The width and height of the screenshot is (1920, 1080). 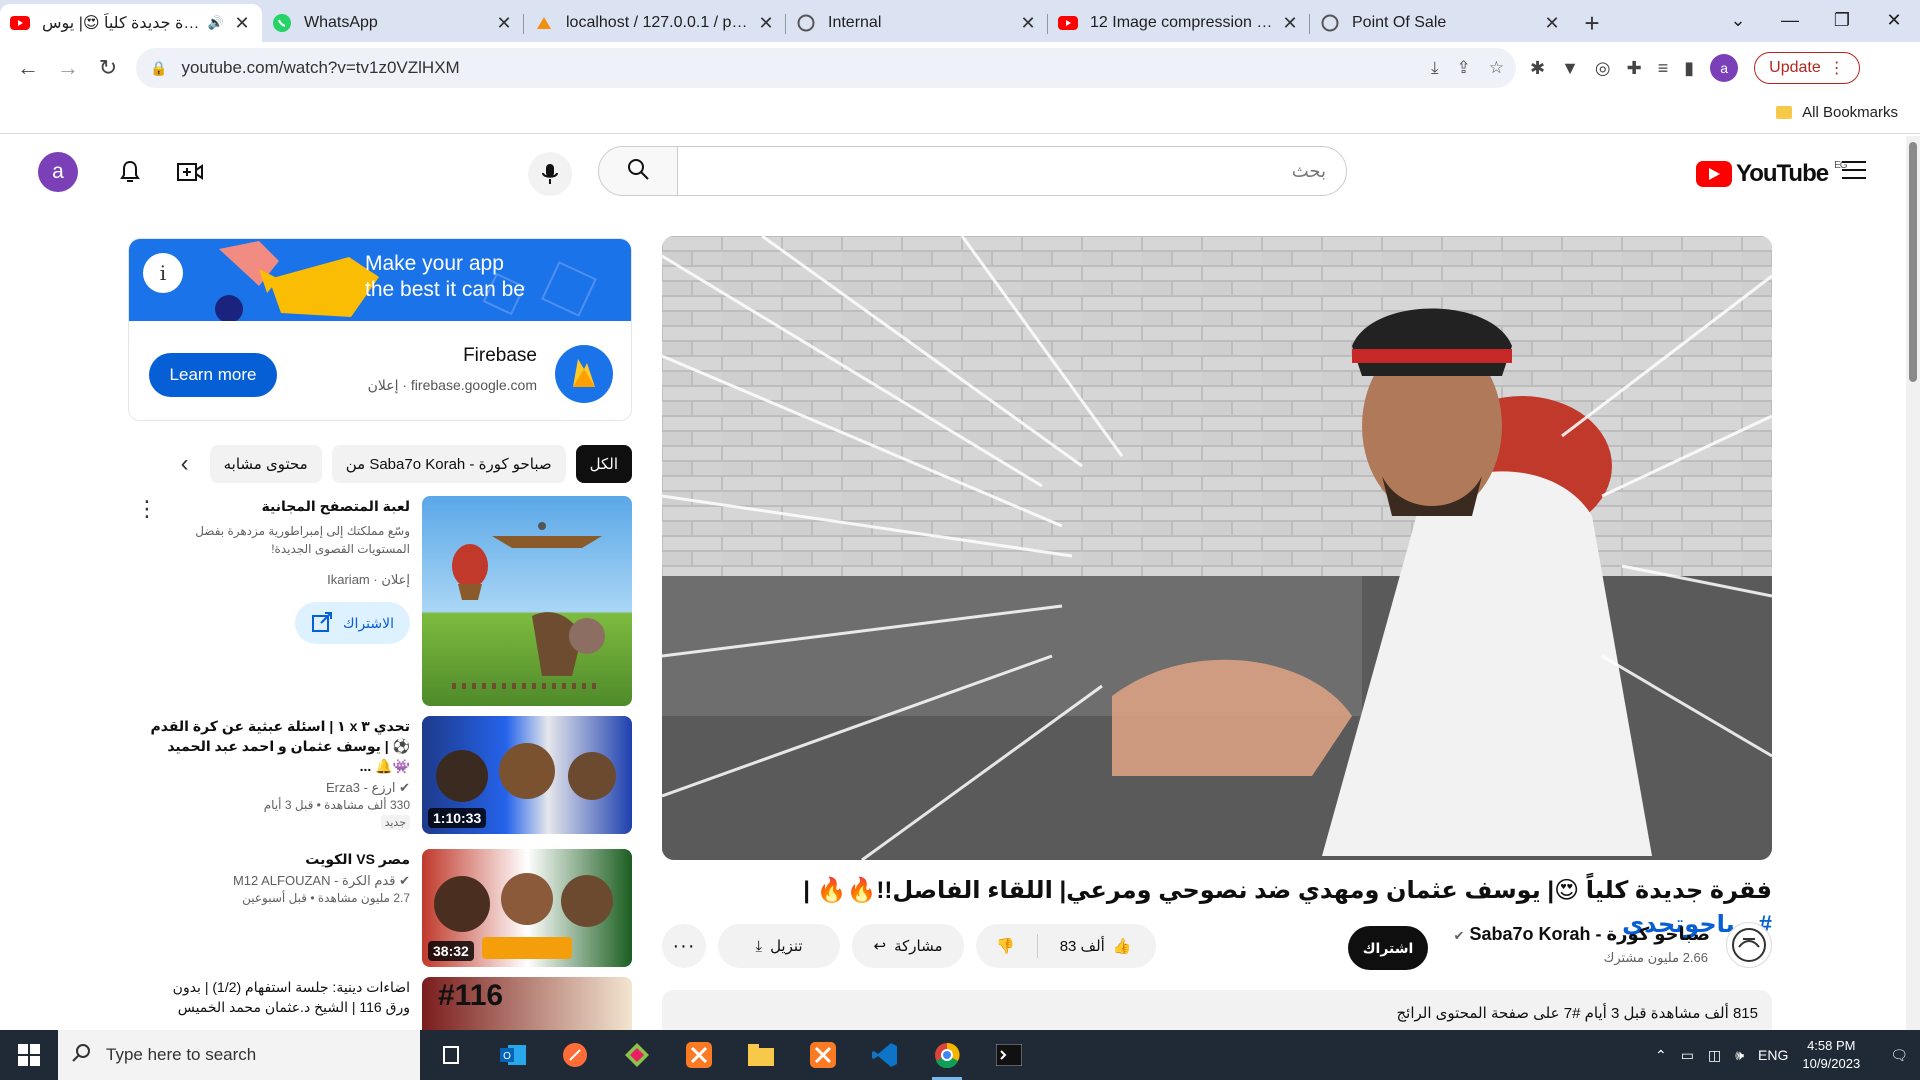 What do you see at coordinates (131, 23) in the screenshot?
I see `tab-youtube-video: فقرة جديدة كلياً 😍| يوس... 🔊 ✕` at bounding box center [131, 23].